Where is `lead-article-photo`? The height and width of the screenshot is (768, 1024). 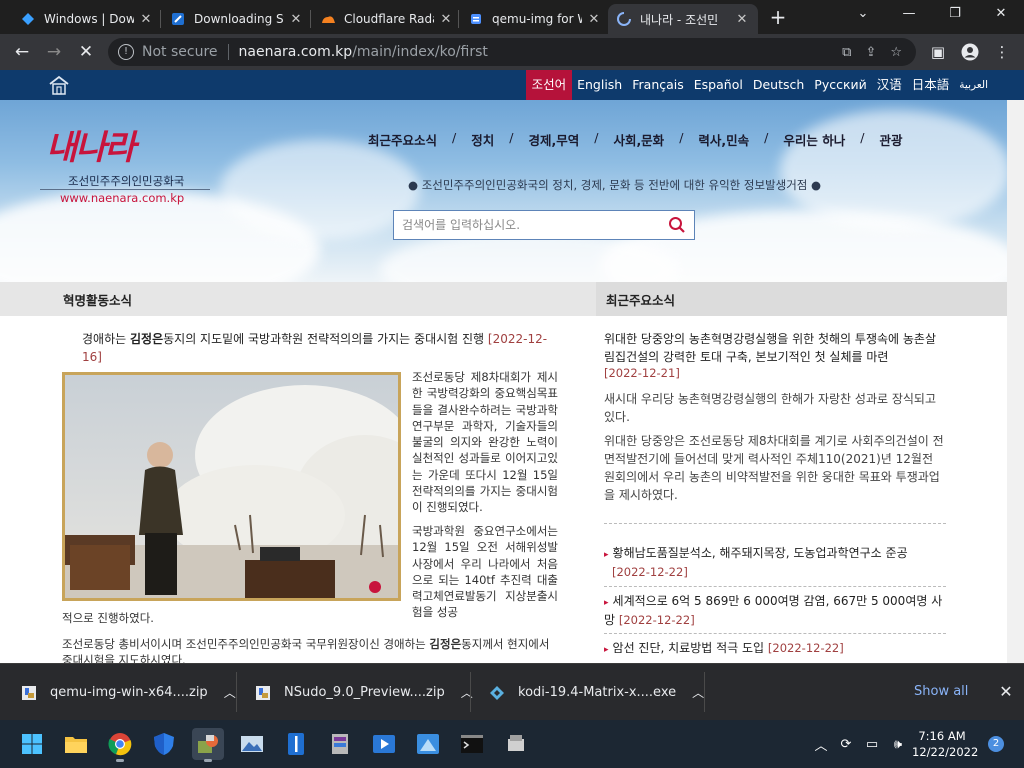
lead-article-photo is located at coordinates (231, 486).